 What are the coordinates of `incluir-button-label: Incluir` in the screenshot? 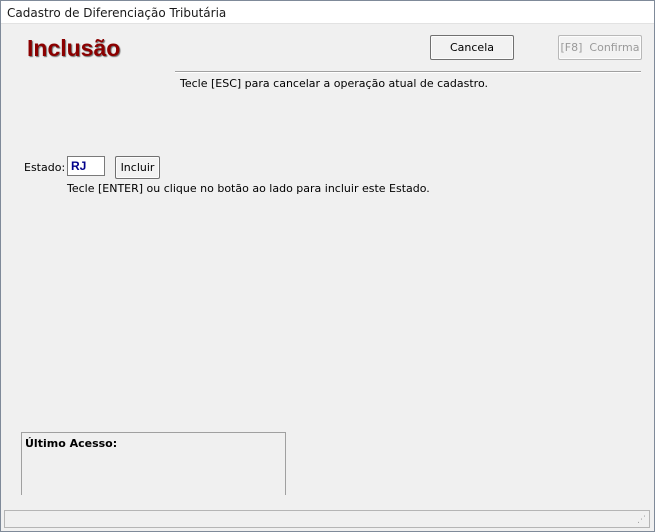 It's located at (137, 167).